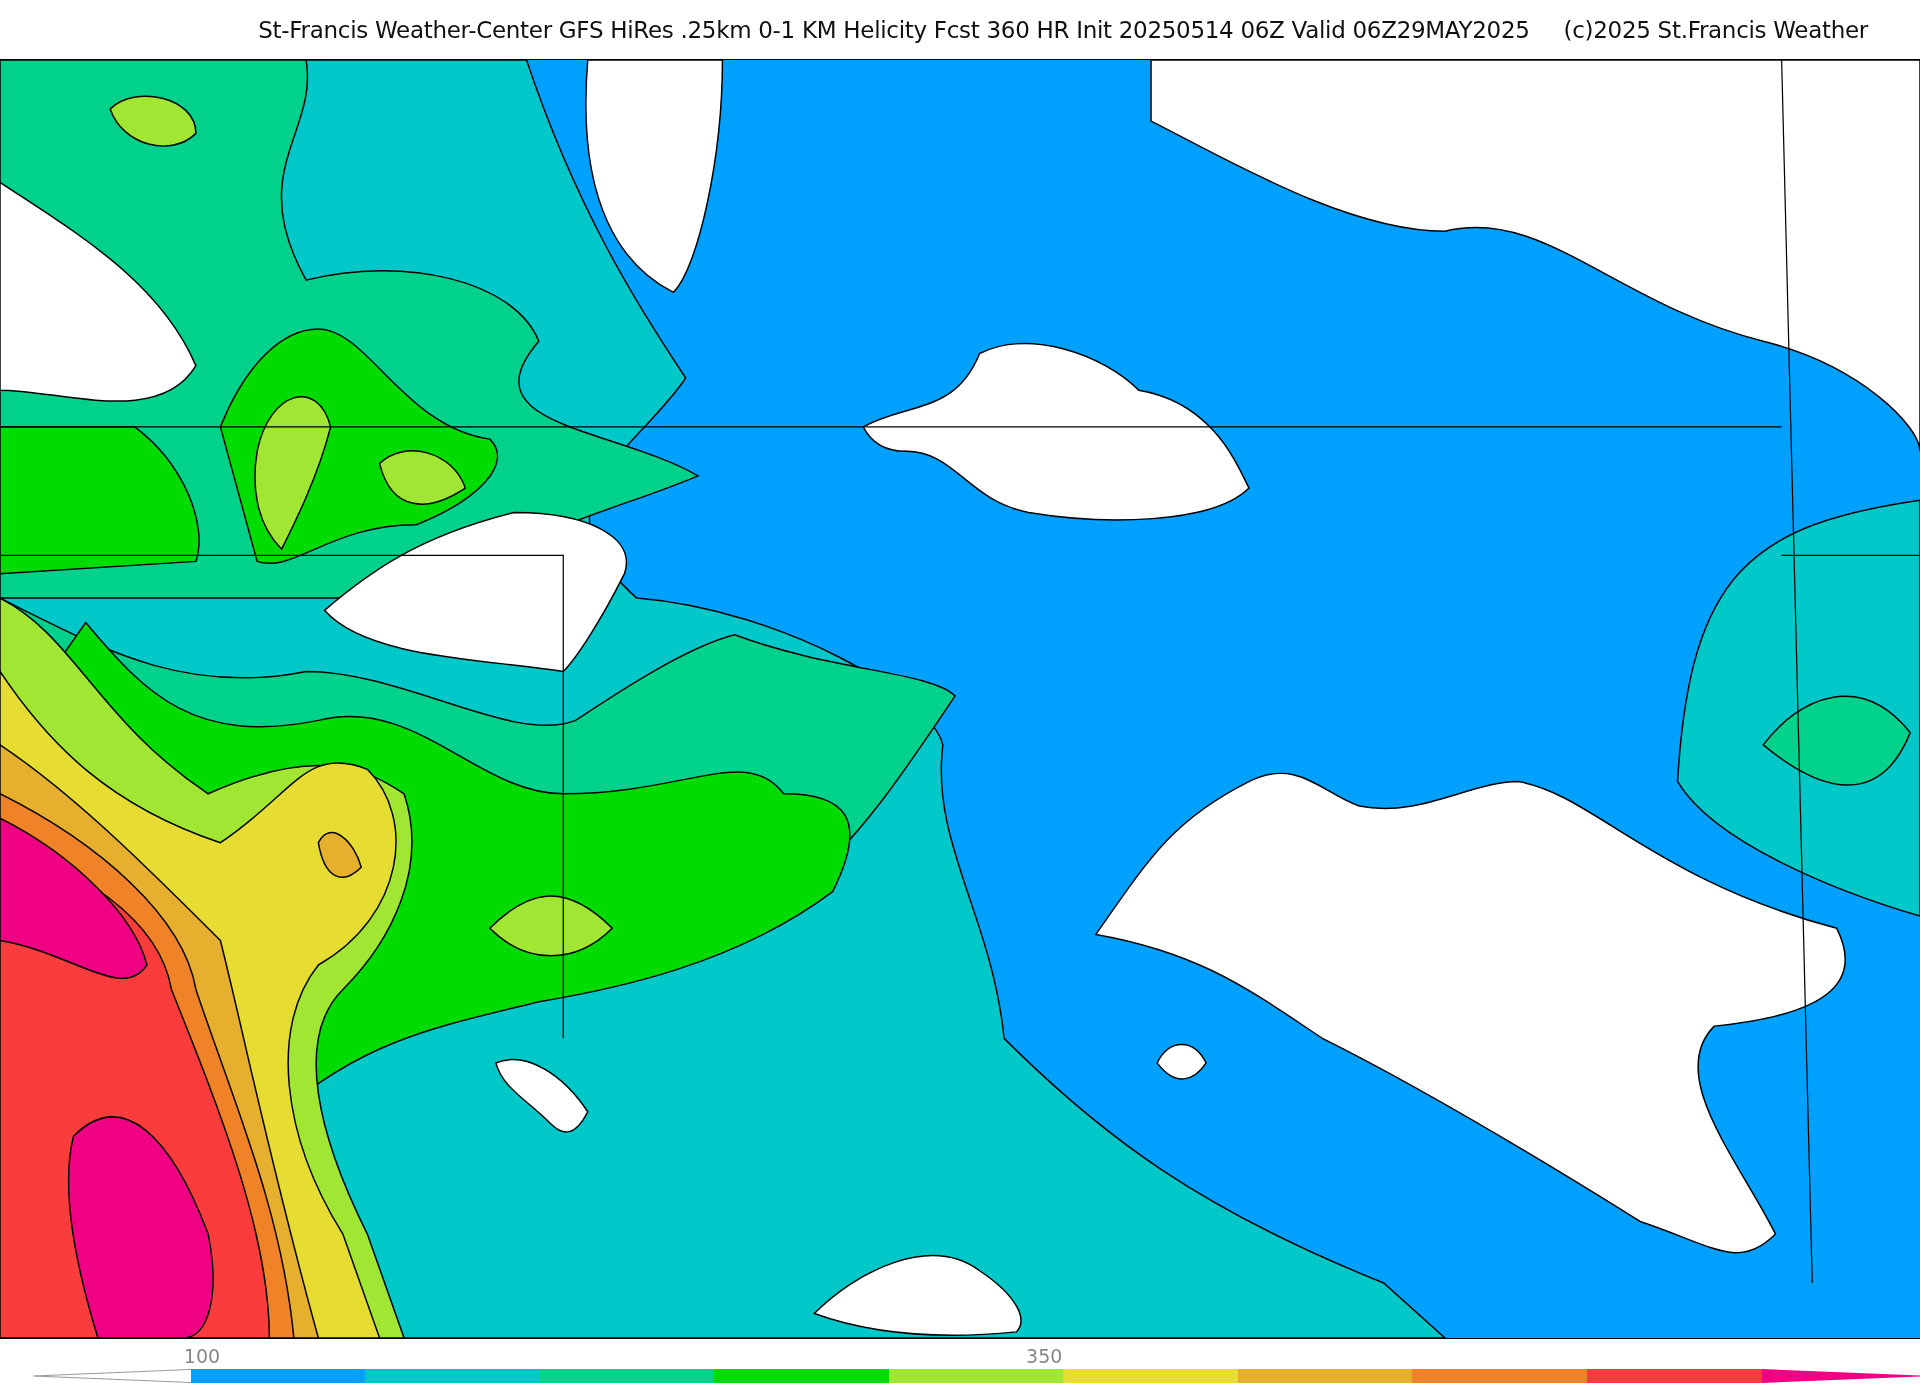  I want to click on map-title: St-Francis Weather-Center GFS HiRes .25km 0-1 KM Helicity Fcst 360 HR Init 20250514 06Z Valid 06Z29MAY2025, so click(894, 29).